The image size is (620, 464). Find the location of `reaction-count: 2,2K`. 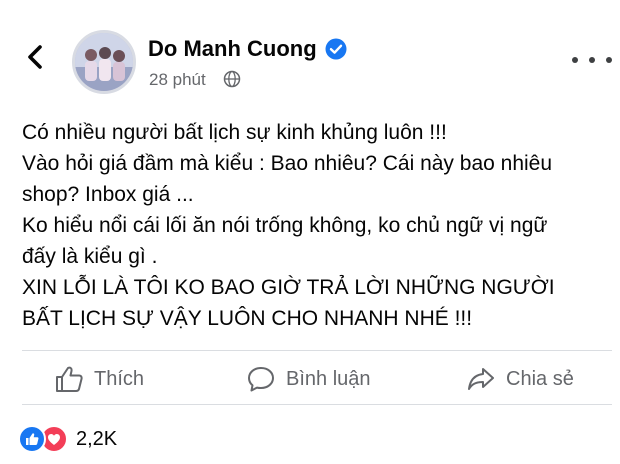

reaction-count: 2,2K is located at coordinates (97, 438).